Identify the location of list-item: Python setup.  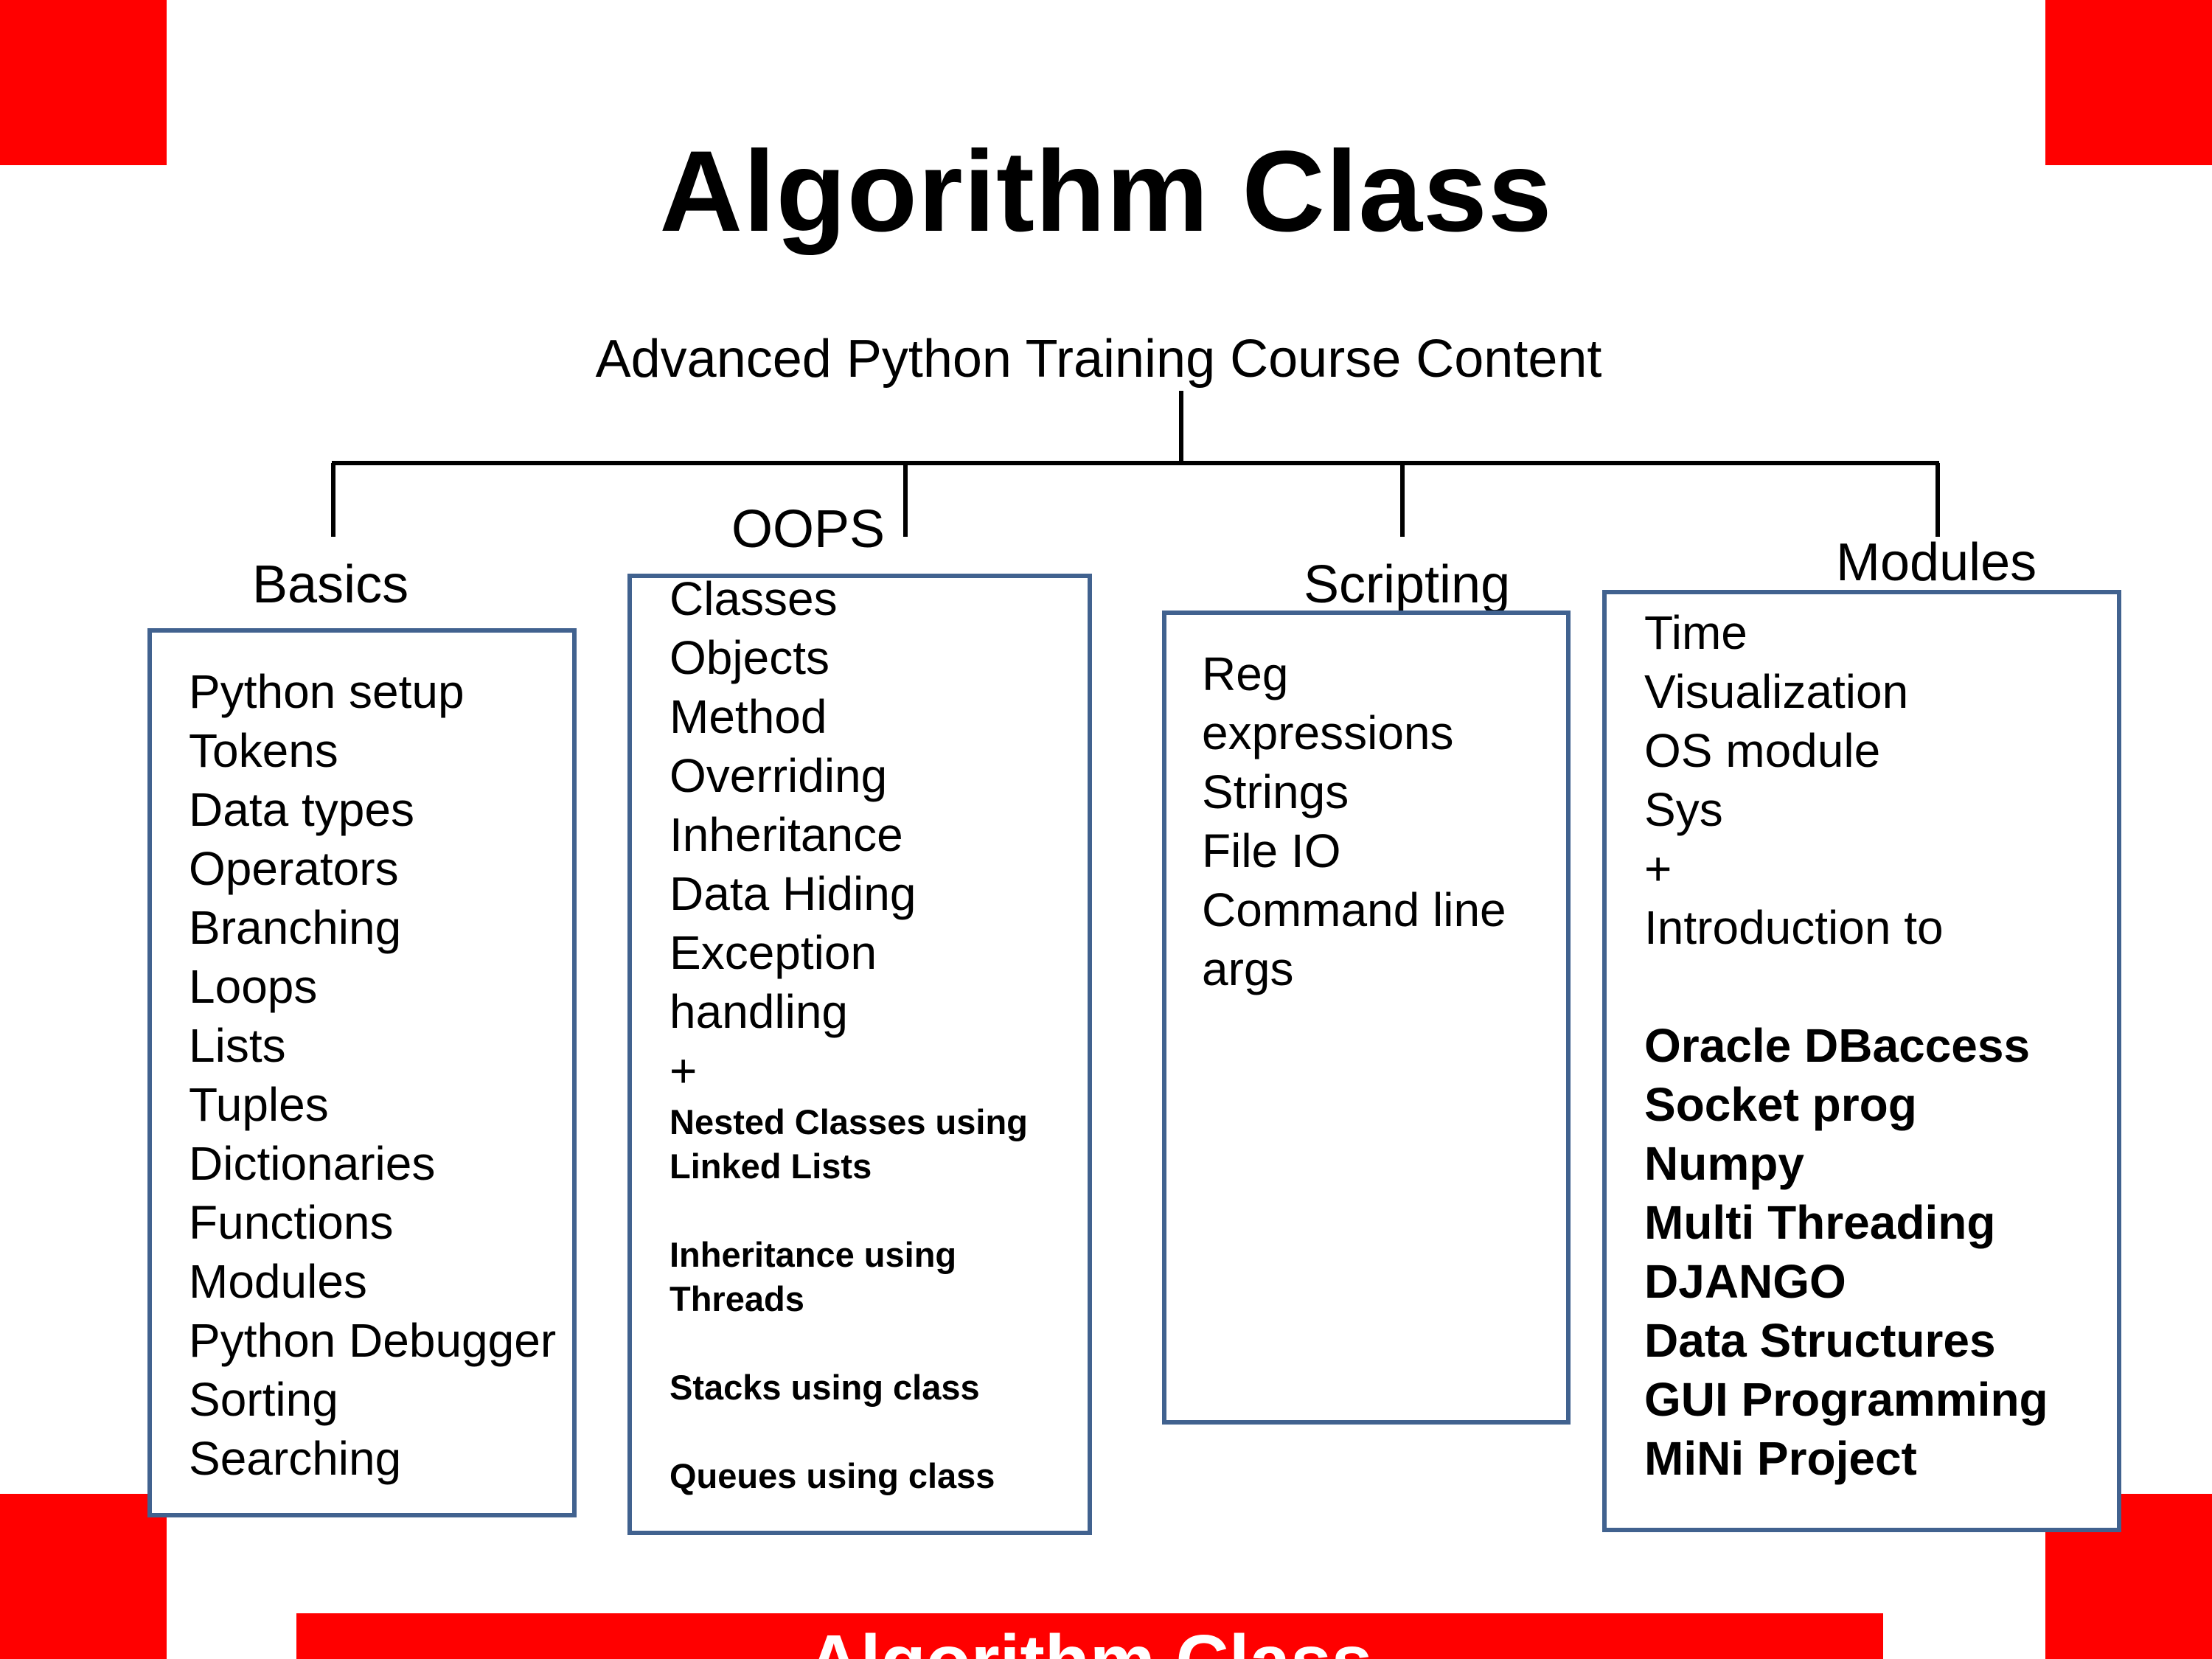
(327, 691).